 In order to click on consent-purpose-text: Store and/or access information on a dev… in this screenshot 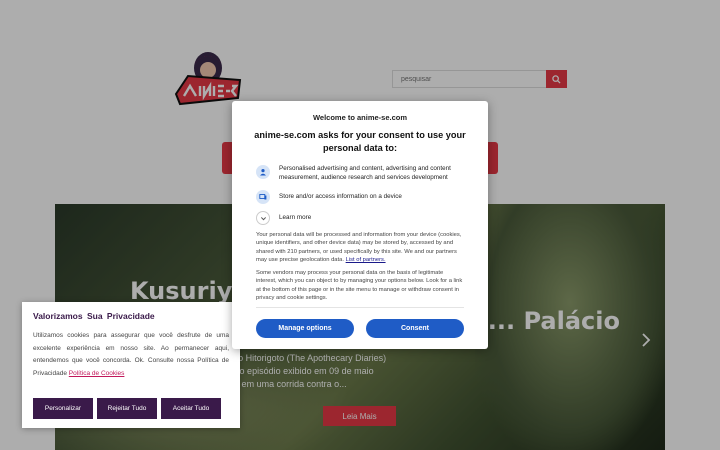, I will do `click(340, 196)`.